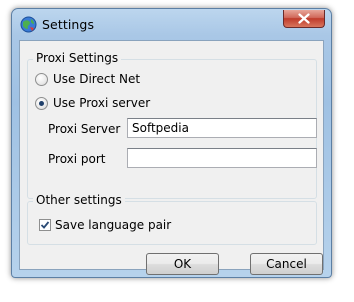 The height and width of the screenshot is (302, 354). I want to click on proxi-server-radio-row: Use Proxi server, so click(92, 103).